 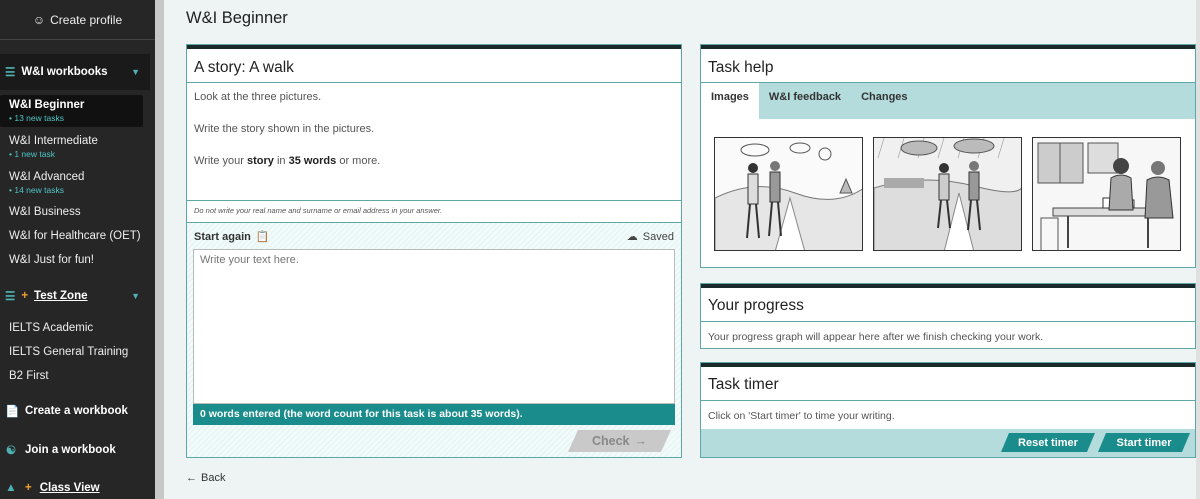 I want to click on tab-wi-feedback: W&I feedback, so click(x=805, y=101).